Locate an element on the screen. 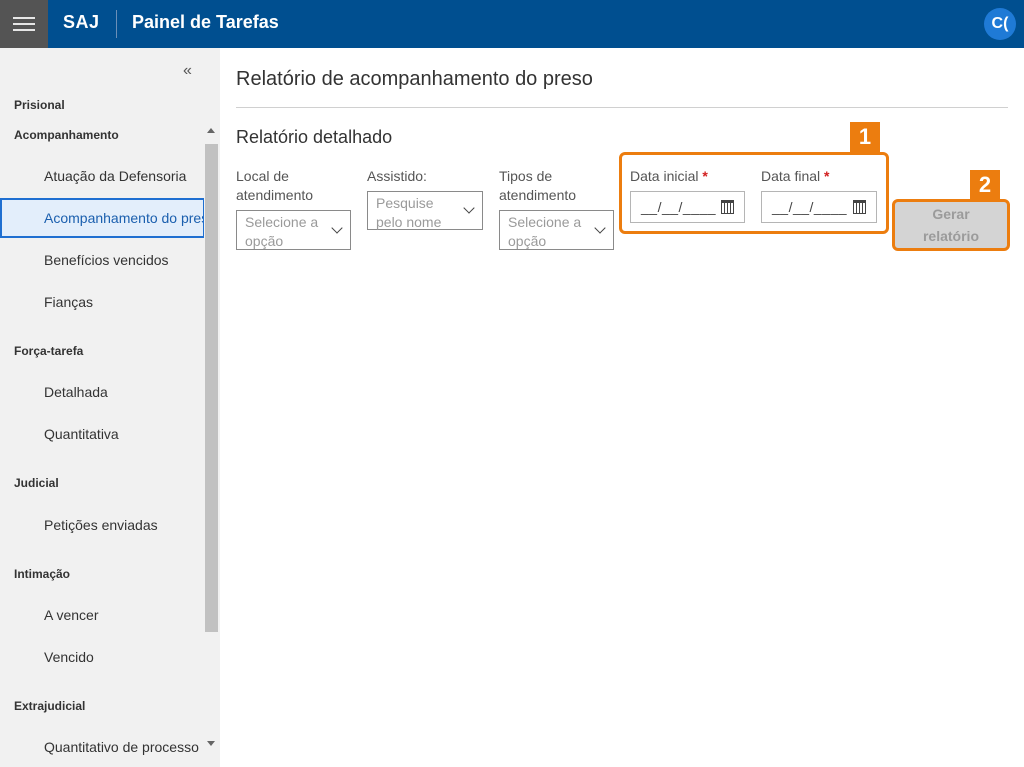 The image size is (1024, 767). annotation-badge-2: 2 is located at coordinates (985, 185).